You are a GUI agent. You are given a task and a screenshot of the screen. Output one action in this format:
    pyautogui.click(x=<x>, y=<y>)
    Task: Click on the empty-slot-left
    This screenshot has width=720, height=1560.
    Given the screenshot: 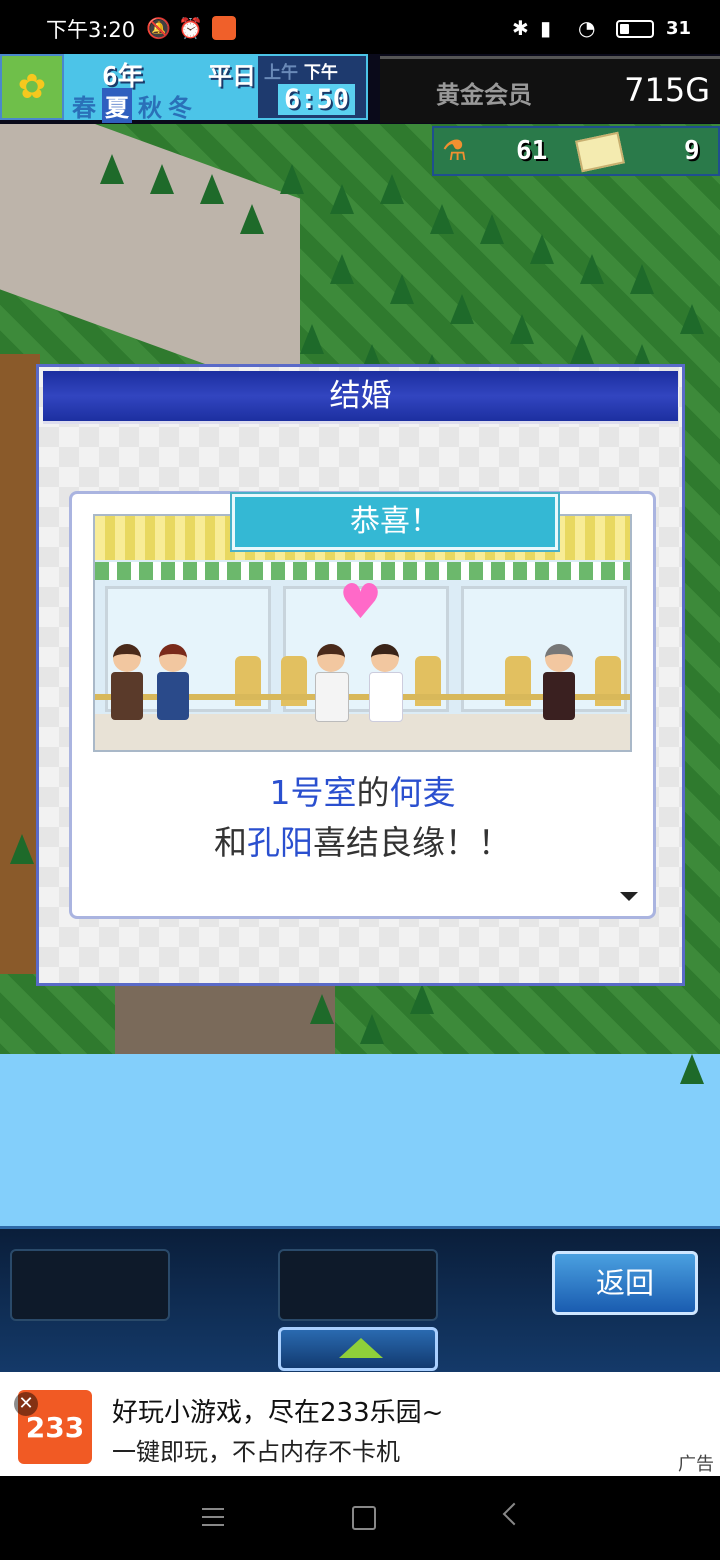 What is the action you would take?
    pyautogui.click(x=90, y=1285)
    